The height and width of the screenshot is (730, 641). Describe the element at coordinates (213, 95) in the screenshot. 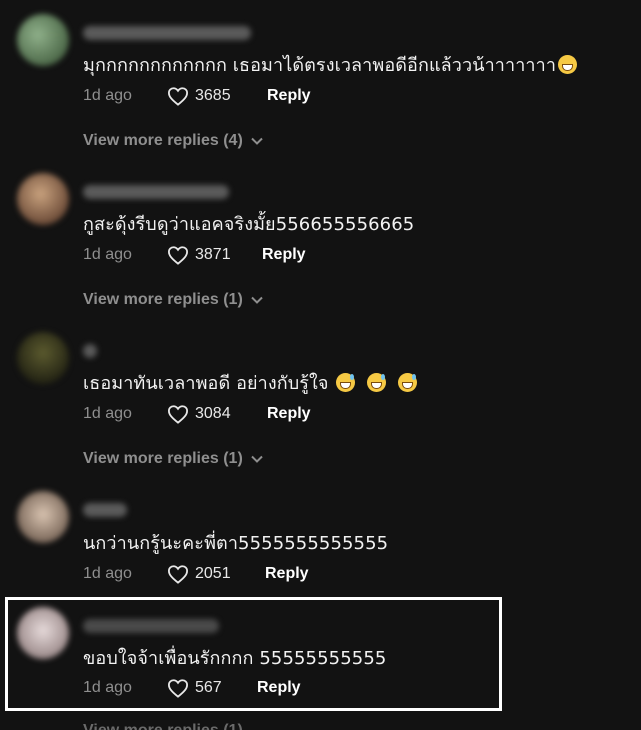

I see `like-count: 3685` at that location.